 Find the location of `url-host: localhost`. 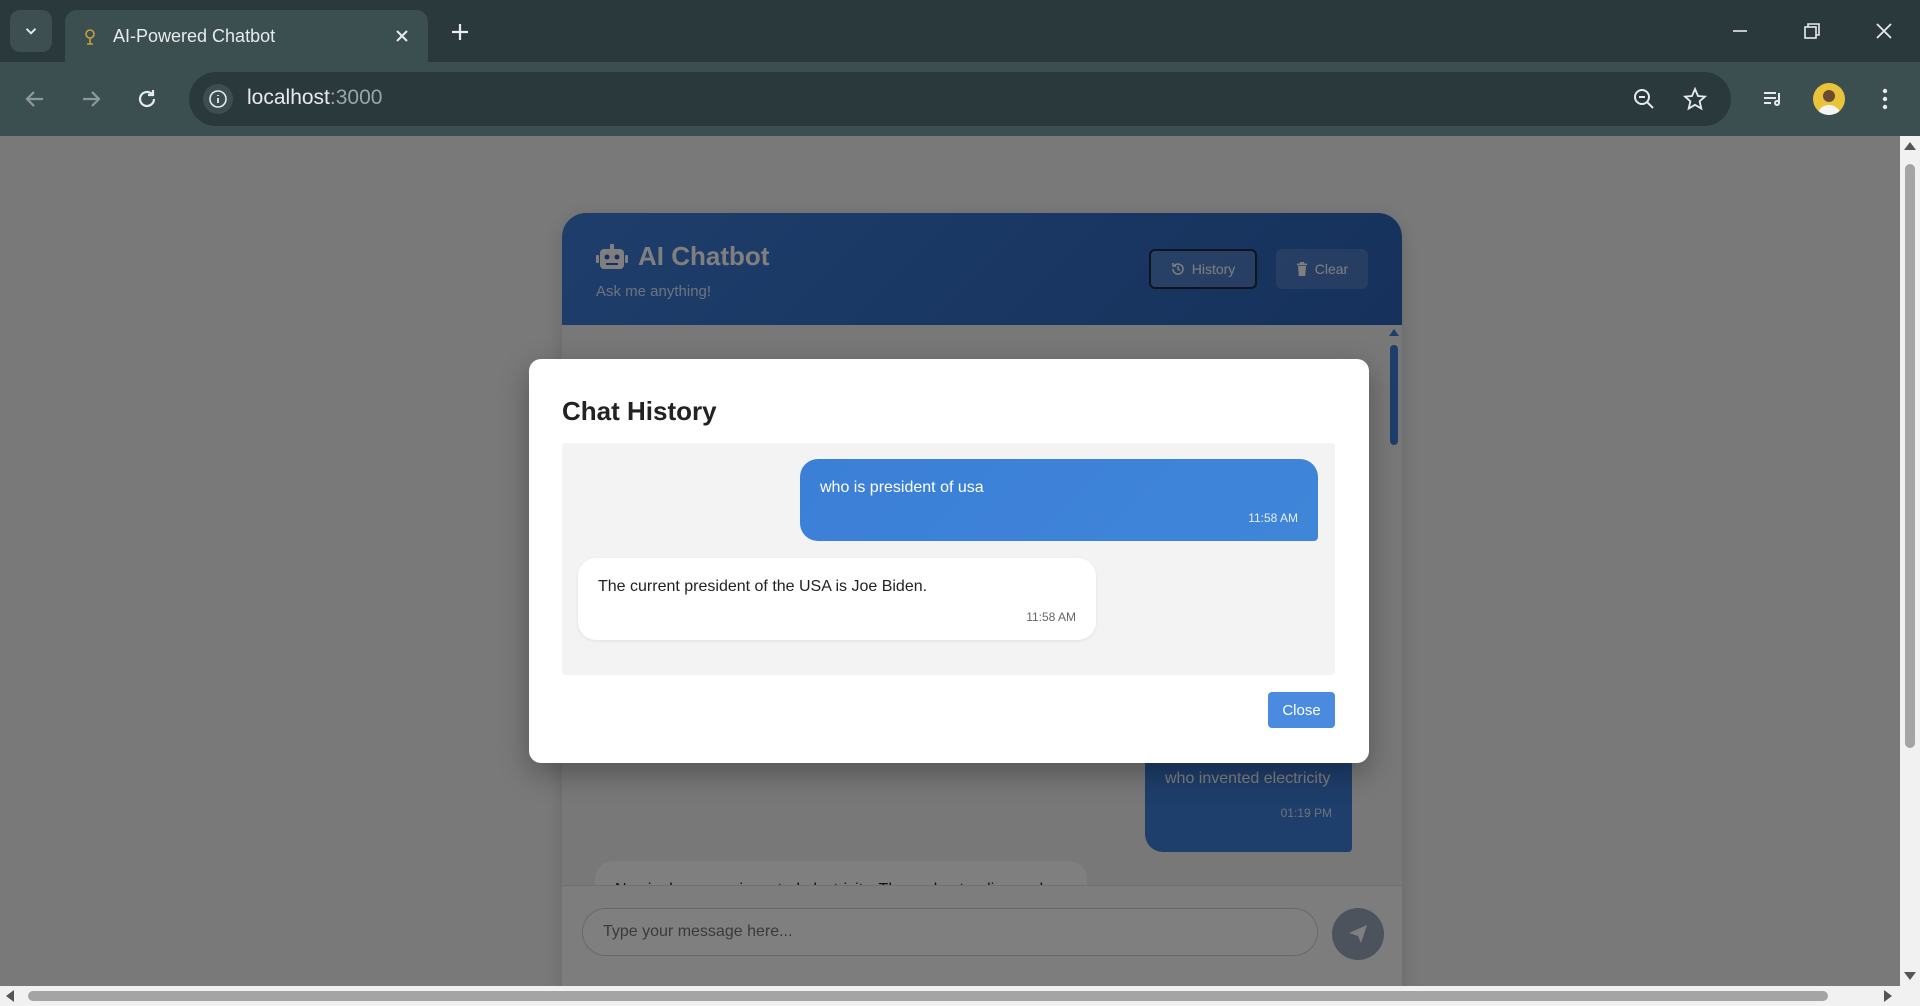

url-host: localhost is located at coordinates (288, 97).